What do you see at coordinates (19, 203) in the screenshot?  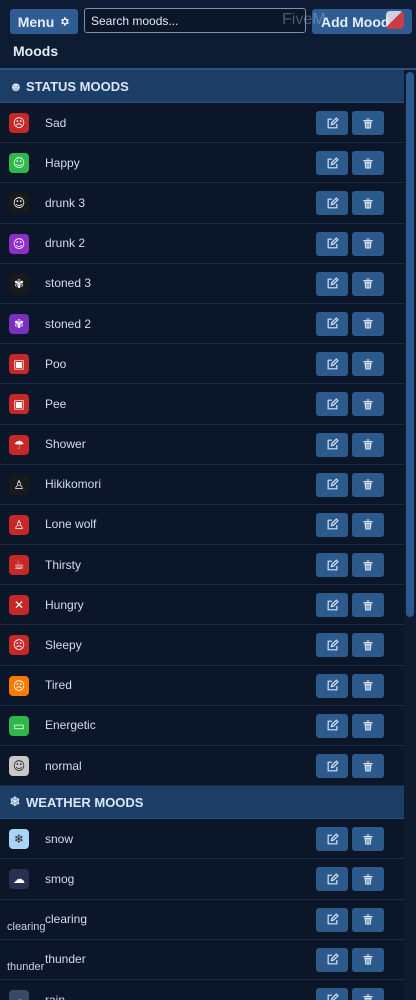 I see `drunk-face-icon: ☺` at bounding box center [19, 203].